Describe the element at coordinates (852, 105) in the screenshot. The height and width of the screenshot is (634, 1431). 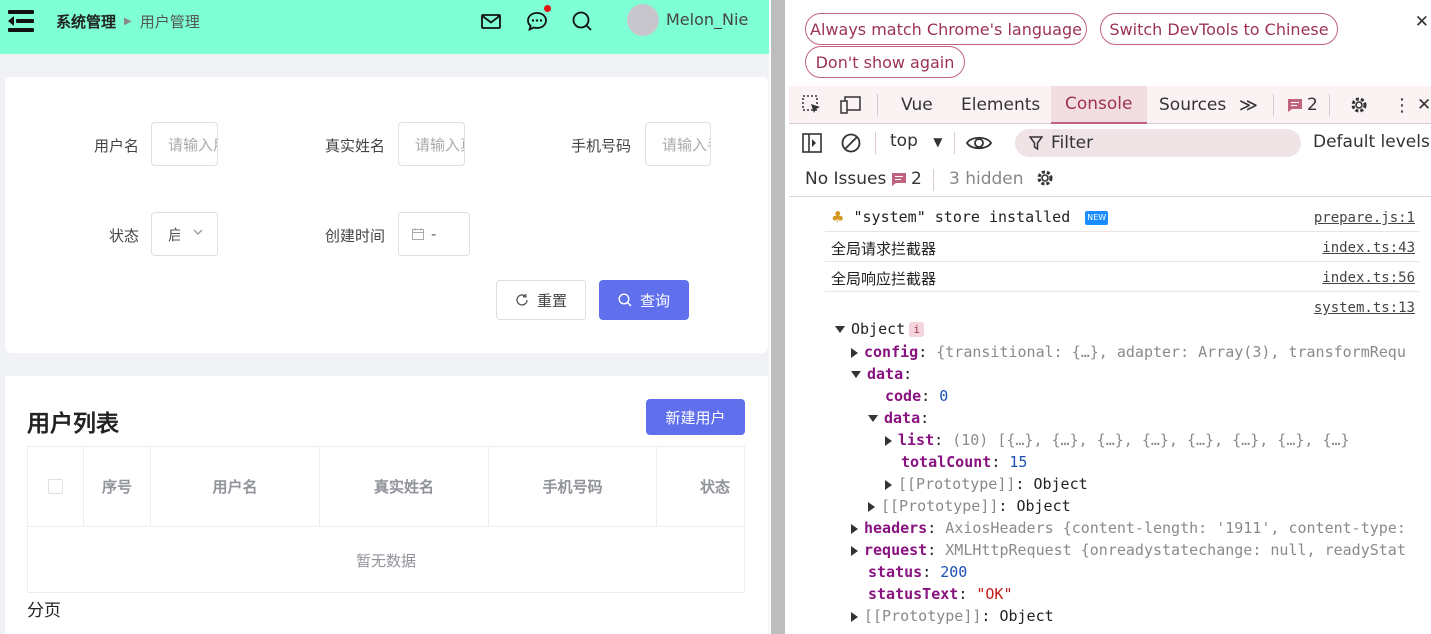
I see `device-toolbar-icon` at that location.